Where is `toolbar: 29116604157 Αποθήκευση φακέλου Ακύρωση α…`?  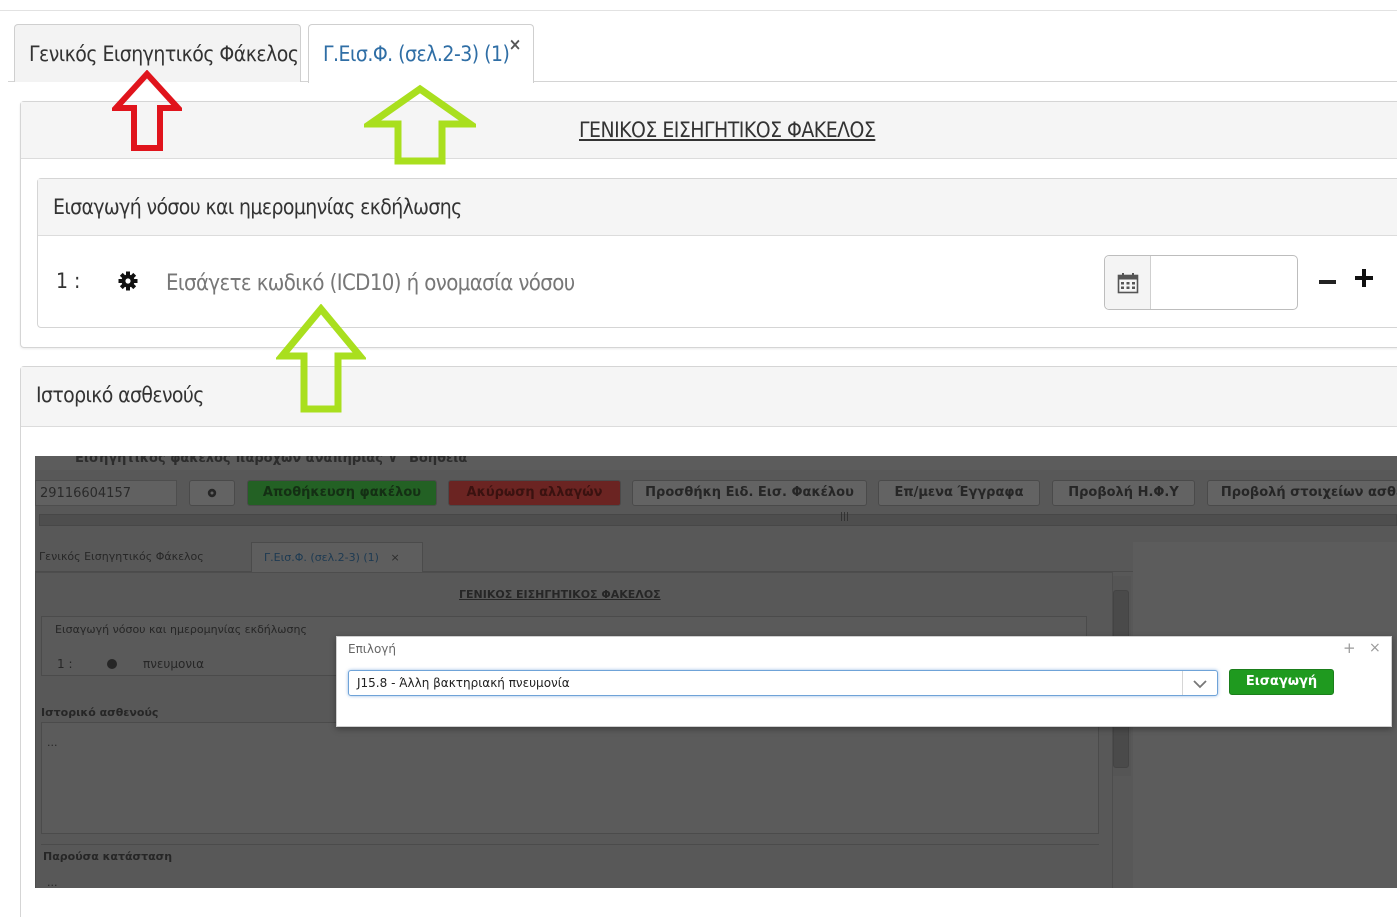 toolbar: 29116604157 Αποθήκευση φακέλου Ακύρωση α… is located at coordinates (716, 494).